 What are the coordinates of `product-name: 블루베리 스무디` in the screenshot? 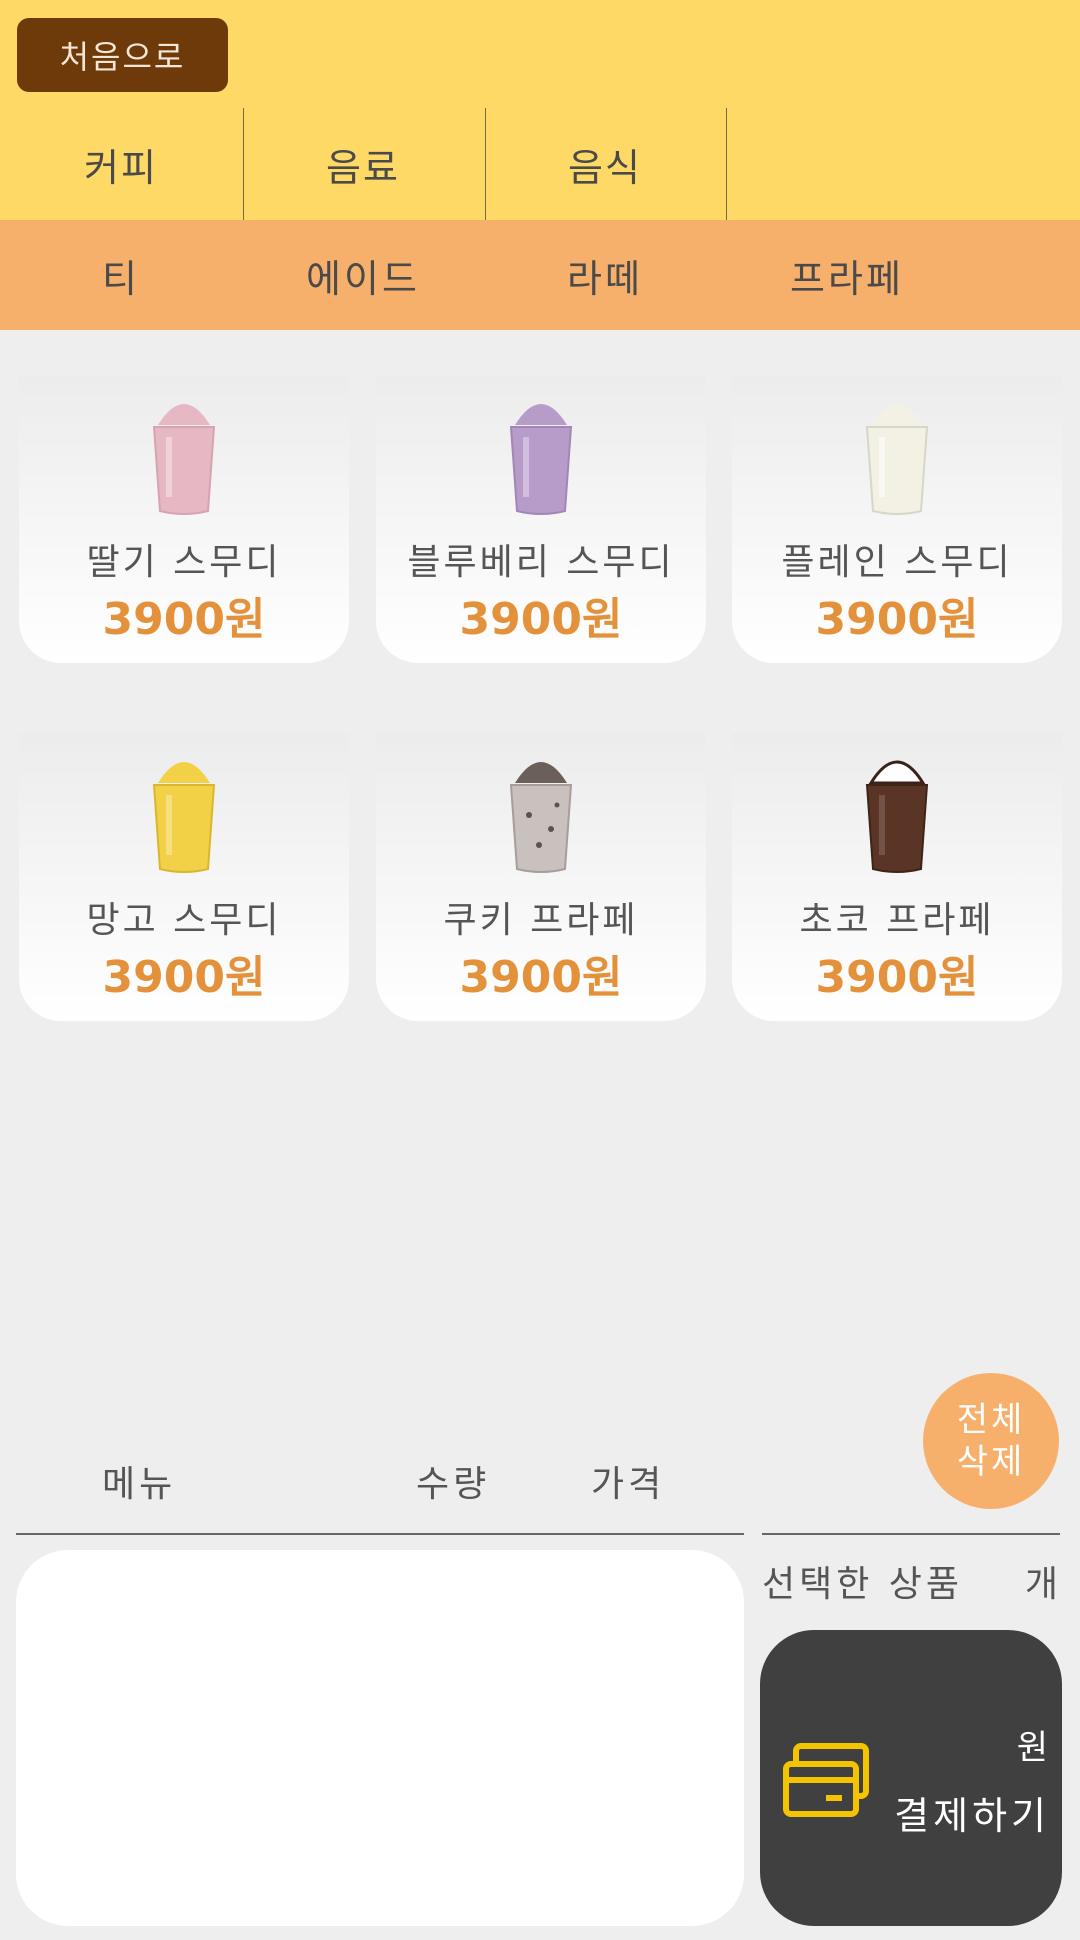 It's located at (541, 562).